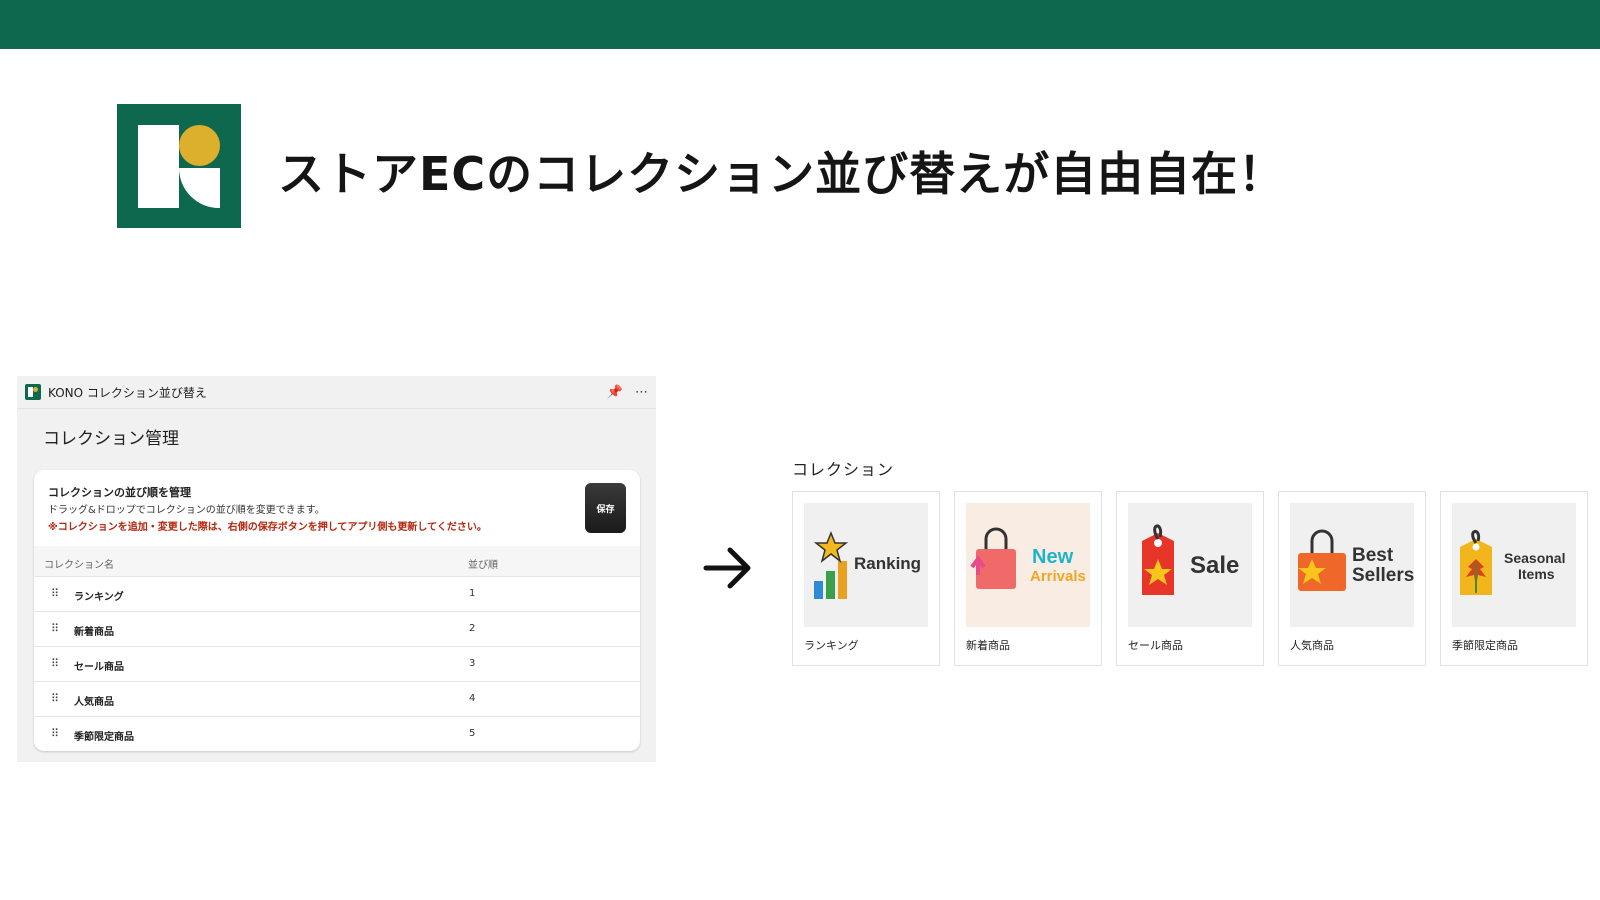 This screenshot has height=900, width=1600. What do you see at coordinates (94, 632) in the screenshot?
I see `row-name: 新着商品` at bounding box center [94, 632].